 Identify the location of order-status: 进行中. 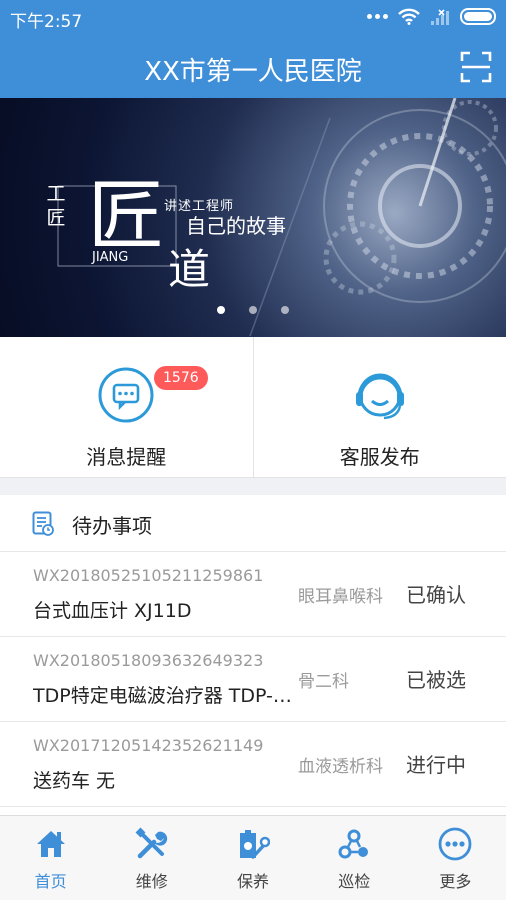
(436, 765).